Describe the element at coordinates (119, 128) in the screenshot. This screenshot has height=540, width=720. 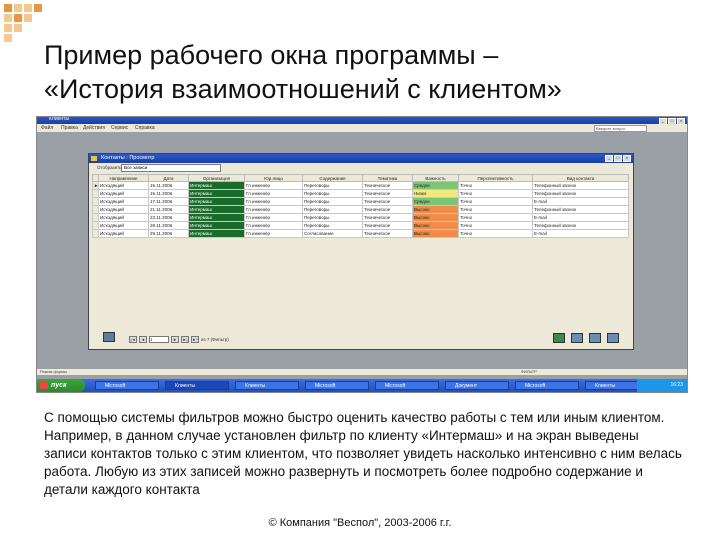
I see `menu-service: Сервис` at that location.